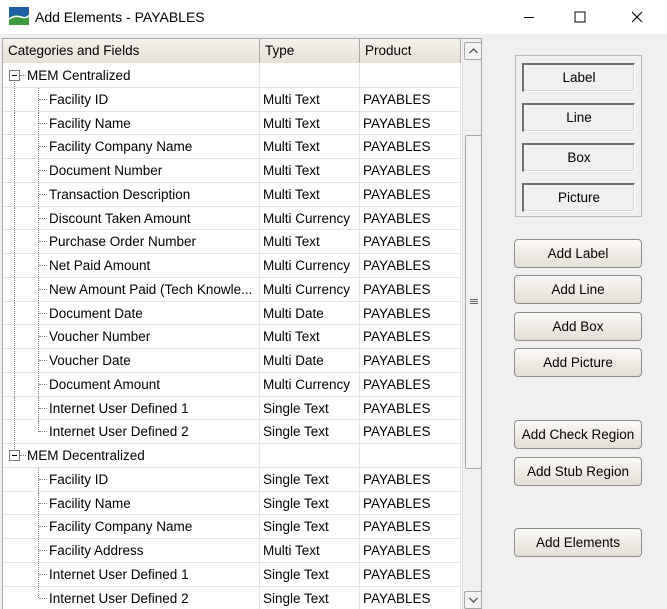  Describe the element at coordinates (578, 542) in the screenshot. I see `add-elements-button: Add Elements` at that location.